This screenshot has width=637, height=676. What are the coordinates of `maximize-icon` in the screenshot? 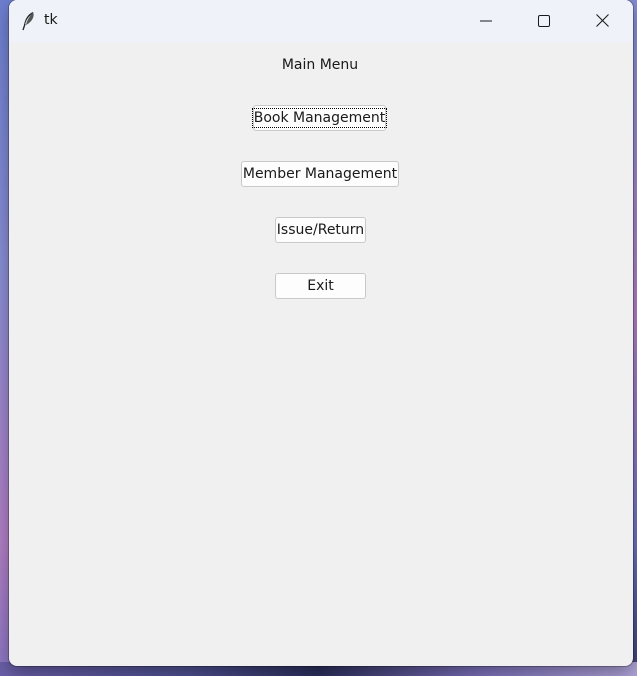 It's located at (544, 21).